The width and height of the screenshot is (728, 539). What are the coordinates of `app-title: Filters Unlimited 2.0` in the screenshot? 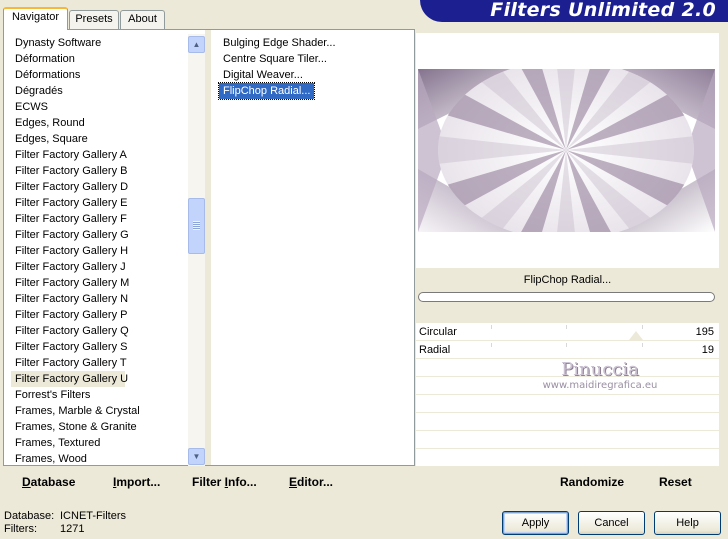 It's located at (603, 10).